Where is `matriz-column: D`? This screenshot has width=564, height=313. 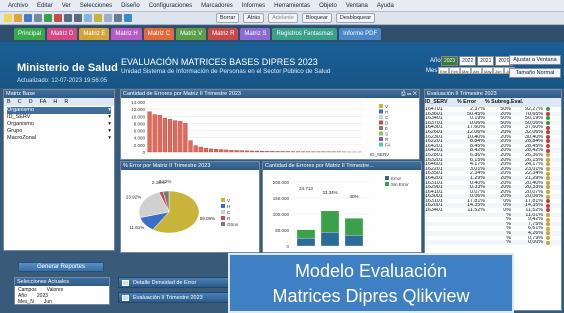
matriz-column: D is located at coordinates (31, 102).